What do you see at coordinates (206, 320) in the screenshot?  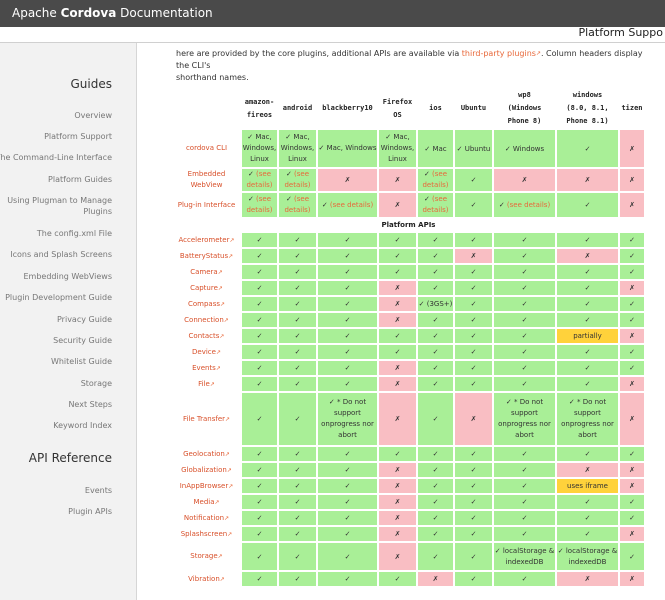 I see `row-label: Connection↗` at bounding box center [206, 320].